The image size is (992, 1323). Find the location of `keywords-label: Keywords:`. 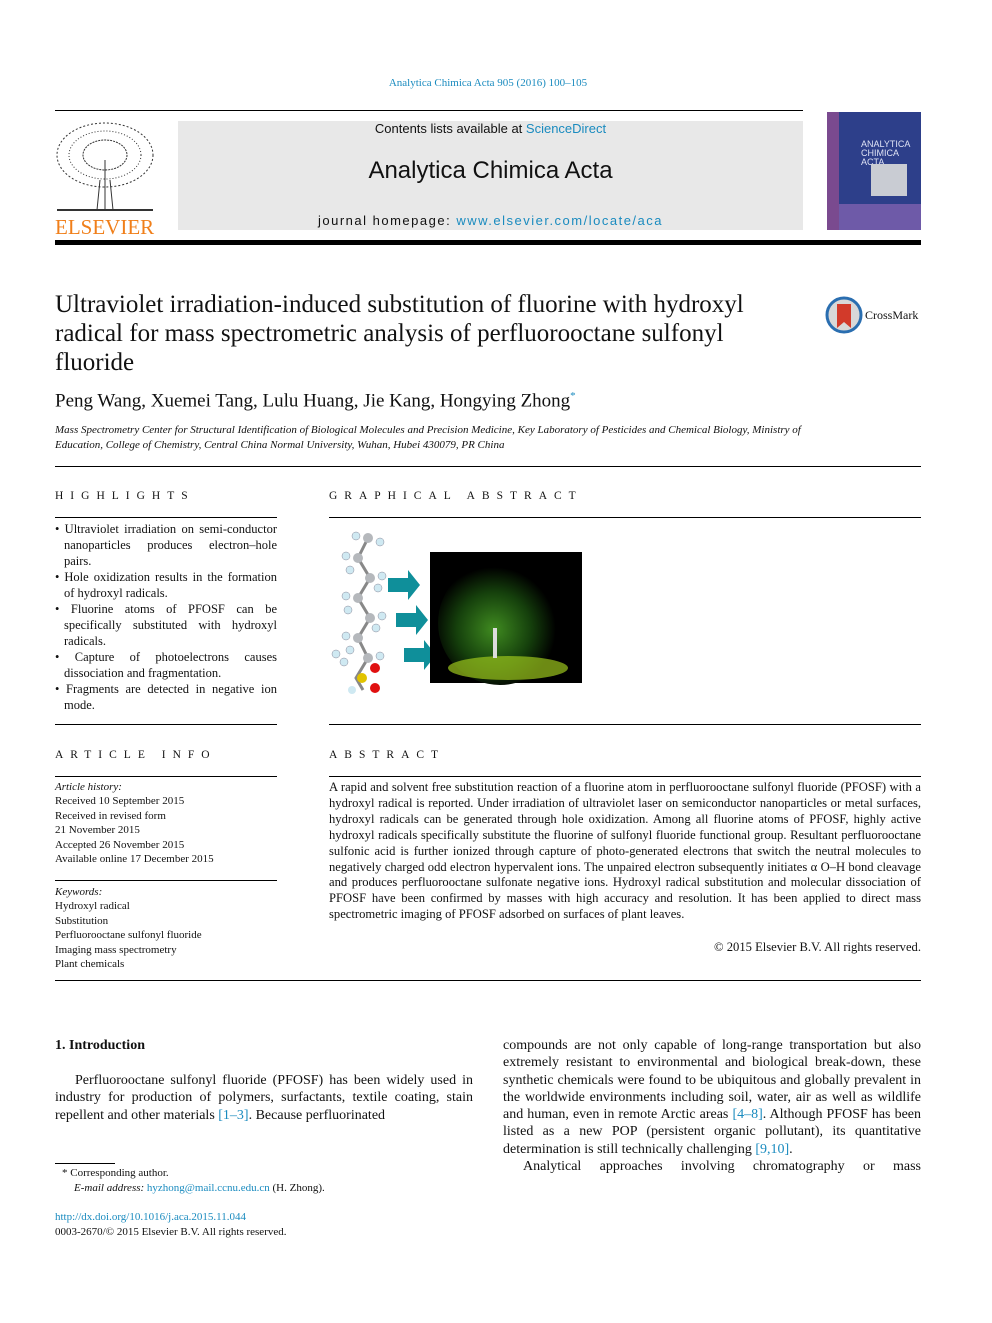

keywords-label: Keywords: is located at coordinates (79, 892).